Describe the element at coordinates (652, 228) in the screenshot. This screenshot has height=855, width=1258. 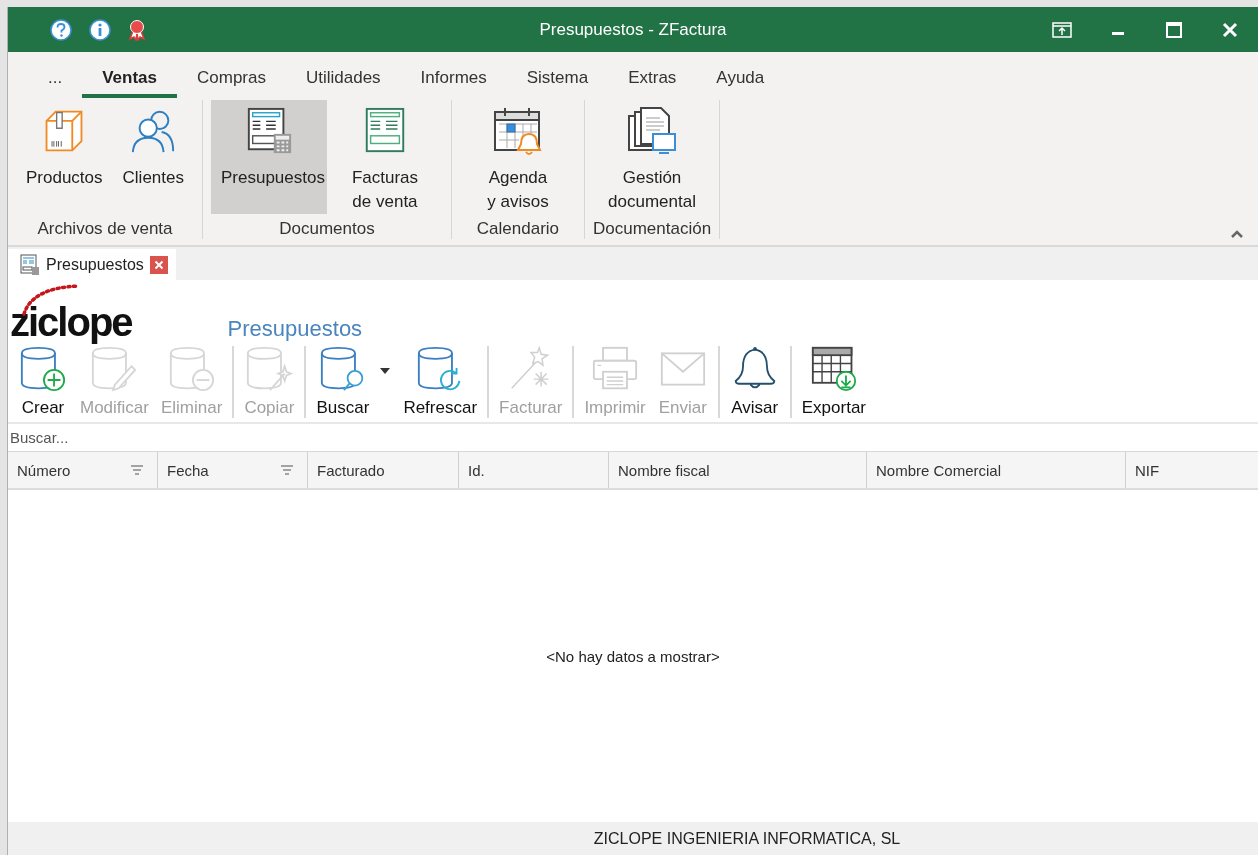
I see `ribbon-group-label: Documentación` at that location.